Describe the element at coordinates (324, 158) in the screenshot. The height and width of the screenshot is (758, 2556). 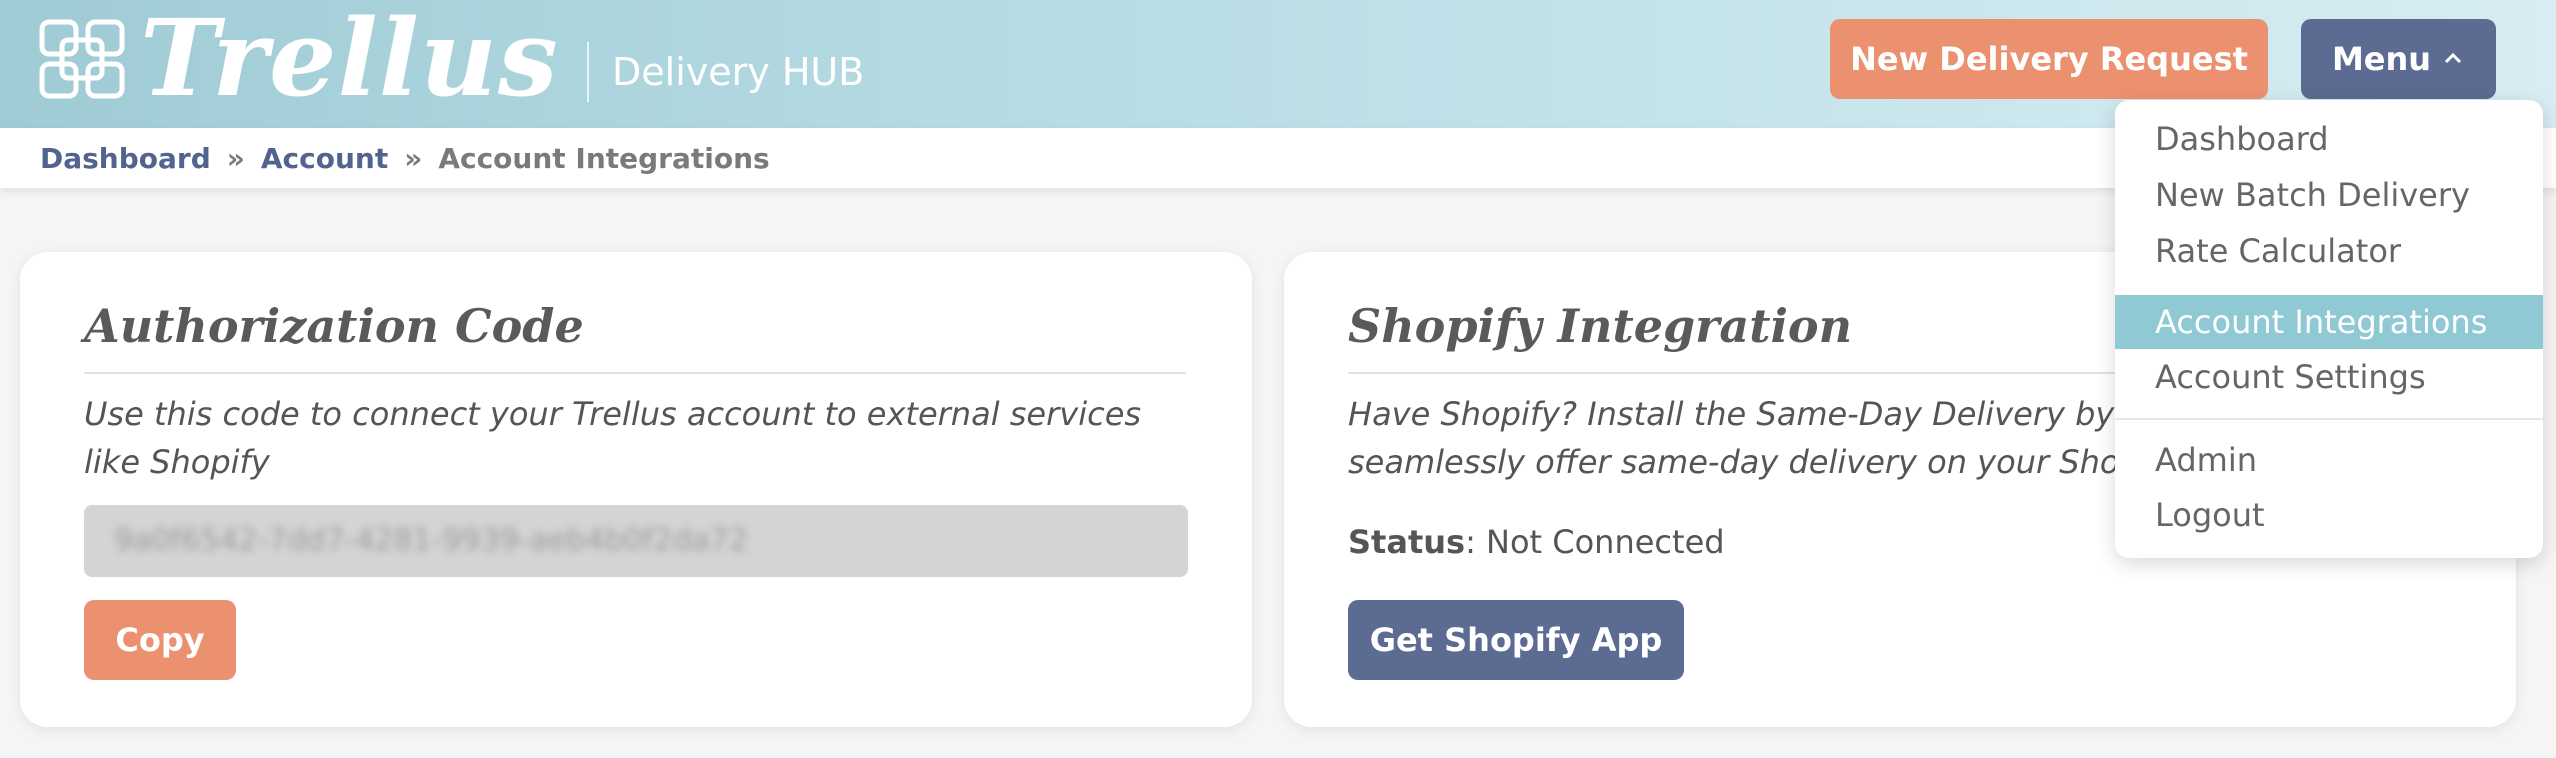
I see `breadcrumb-account: Account` at that location.